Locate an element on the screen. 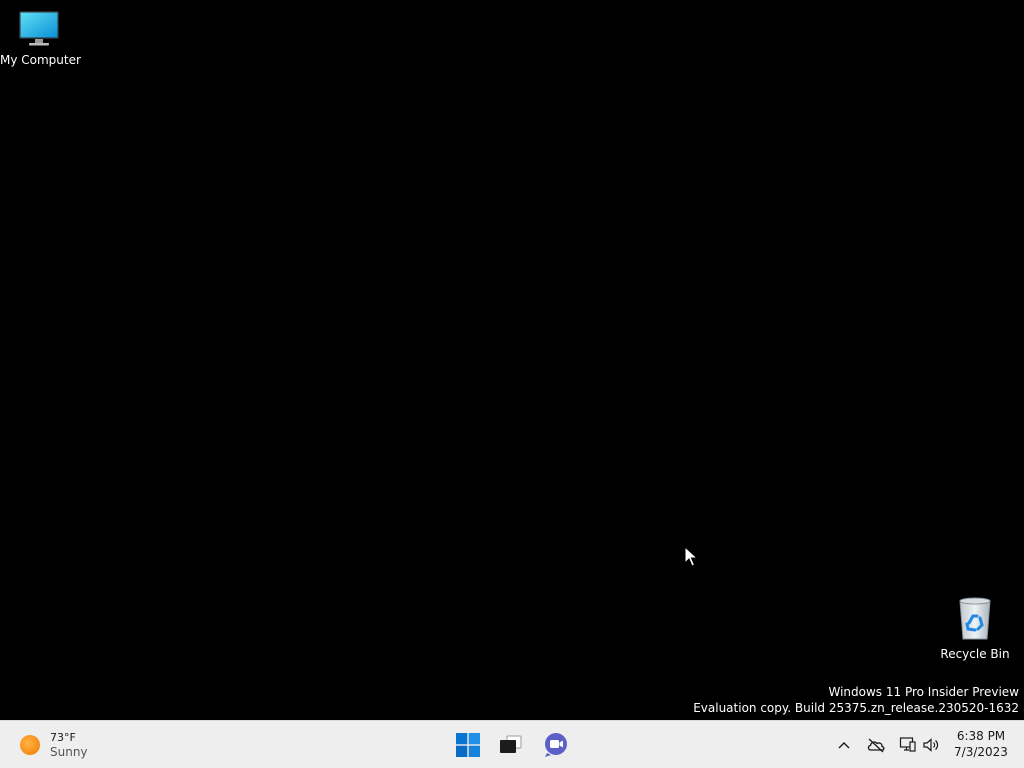 The width and height of the screenshot is (1024, 768). network-icon is located at coordinates (907, 744).